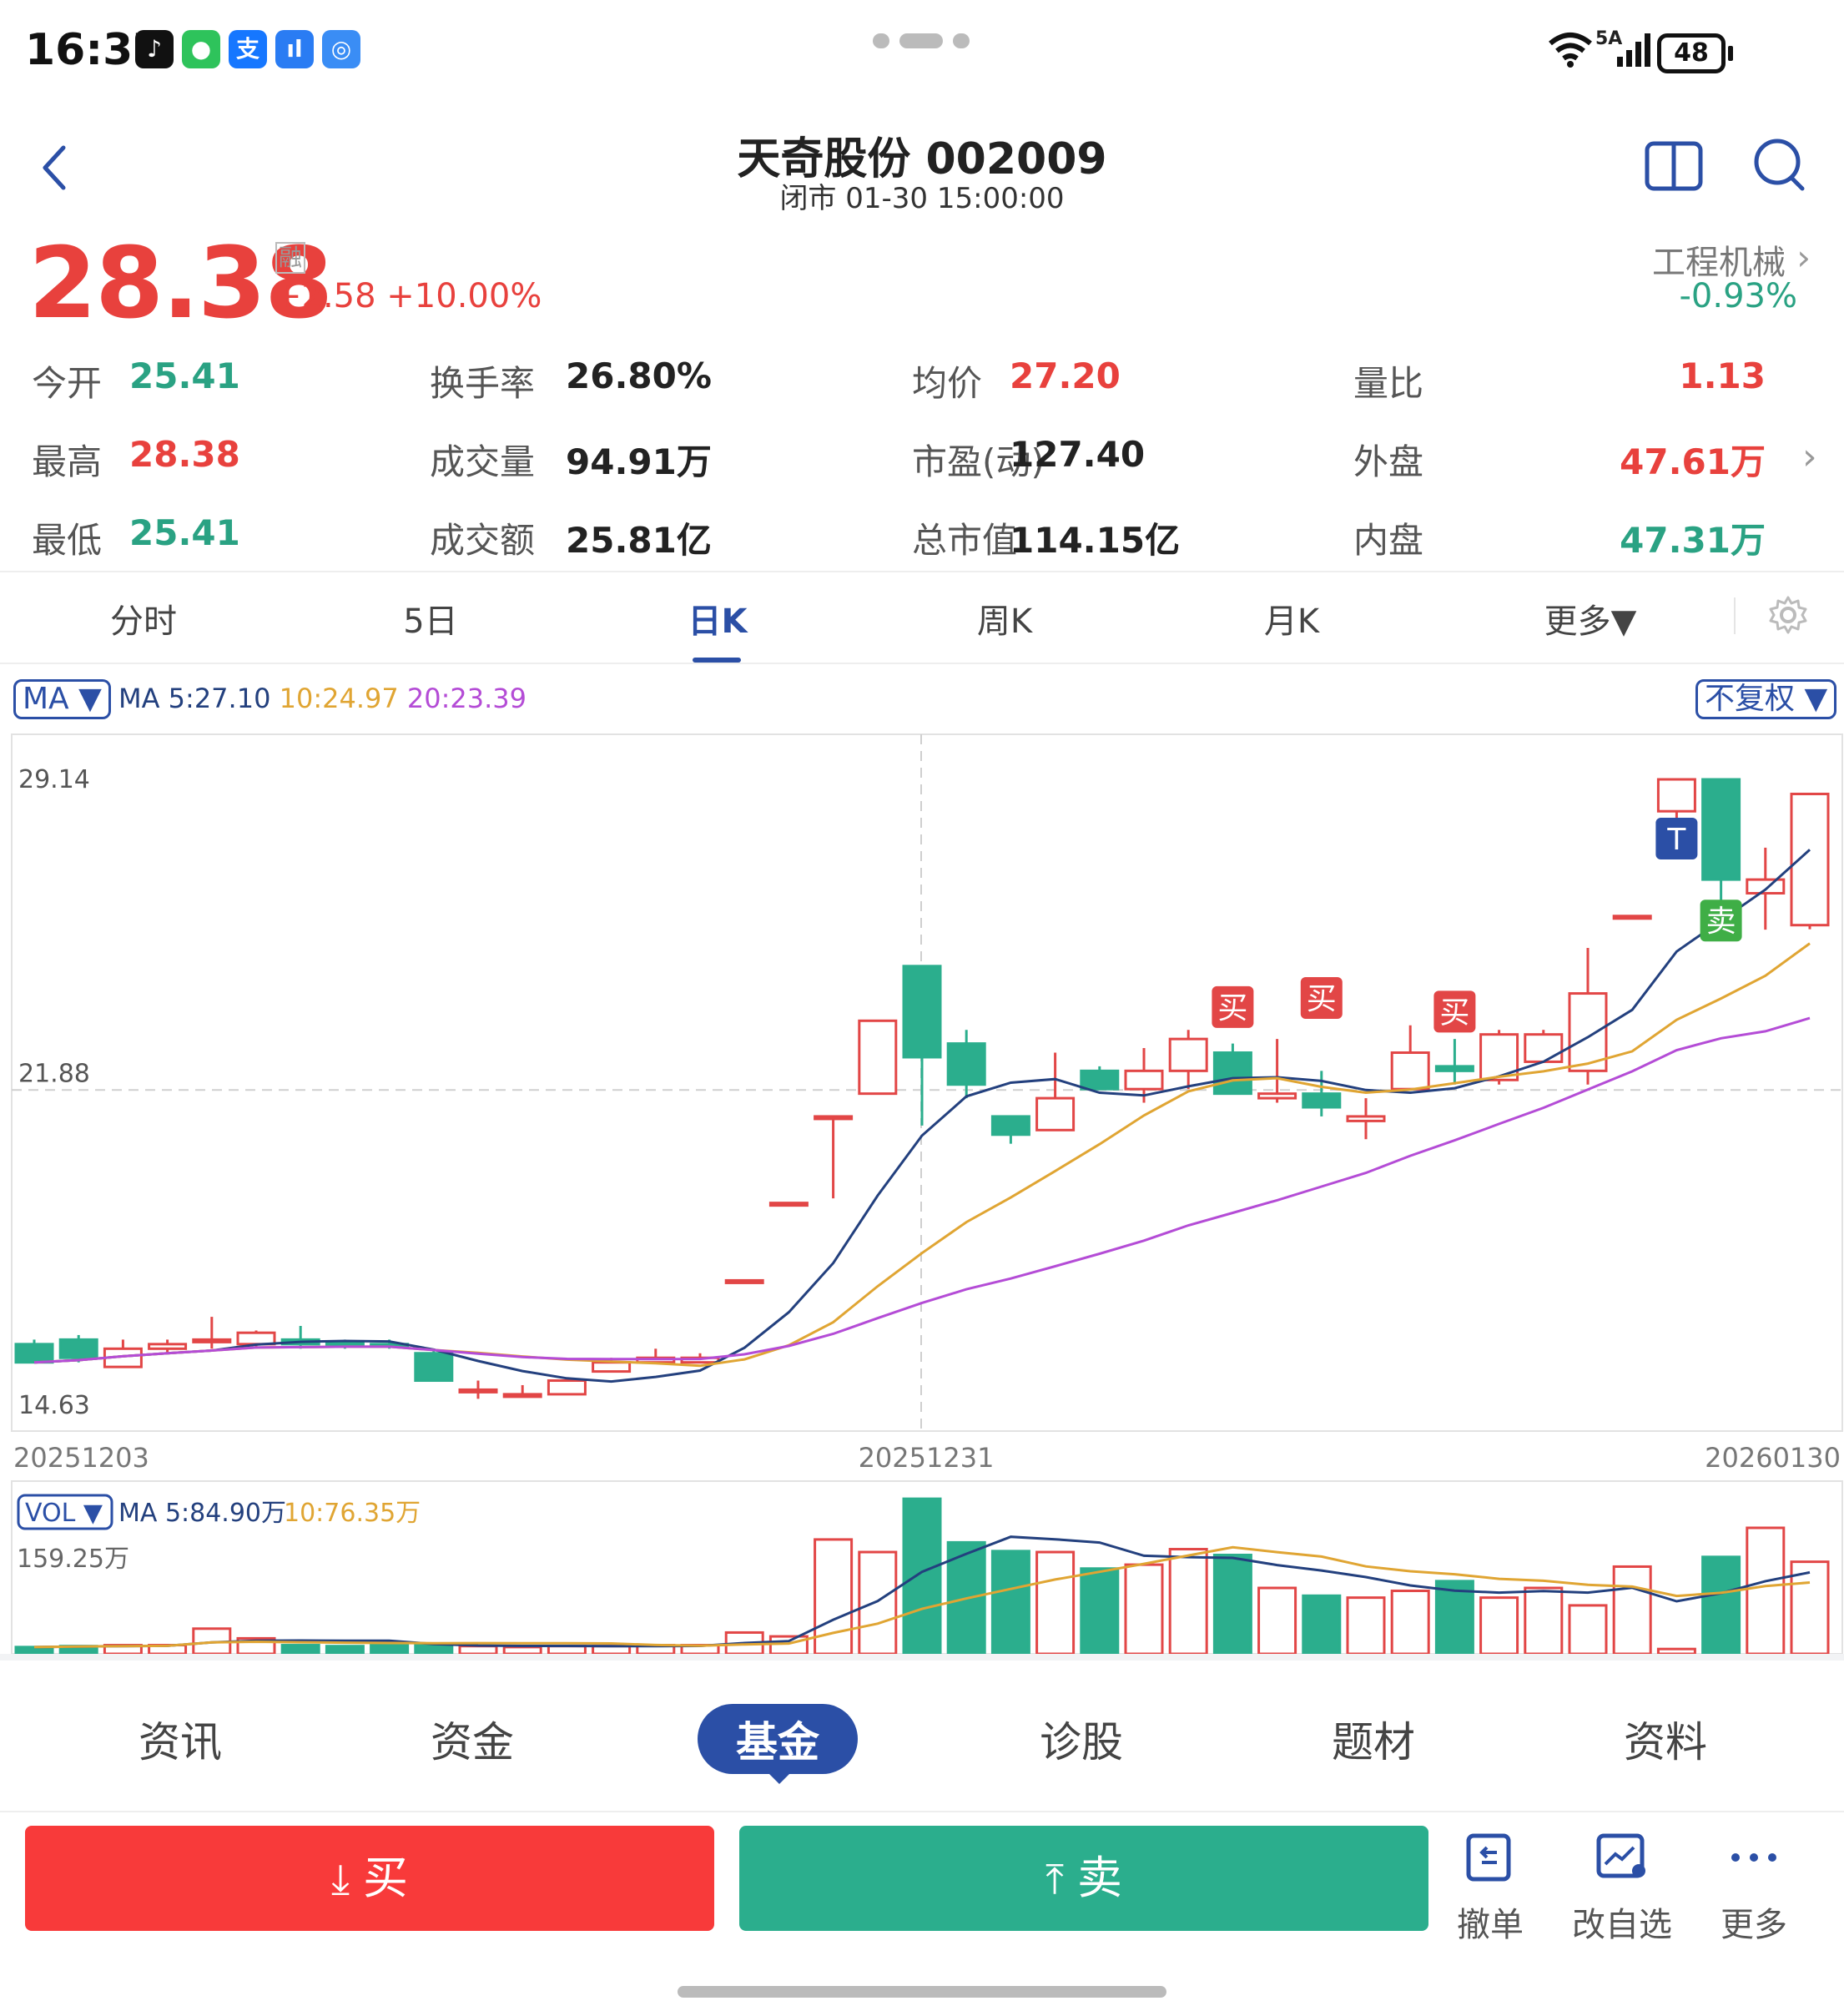 This screenshot has width=1844, height=2016. What do you see at coordinates (64, 1513) in the screenshot?
I see `vol-selector: VOL ▼` at bounding box center [64, 1513].